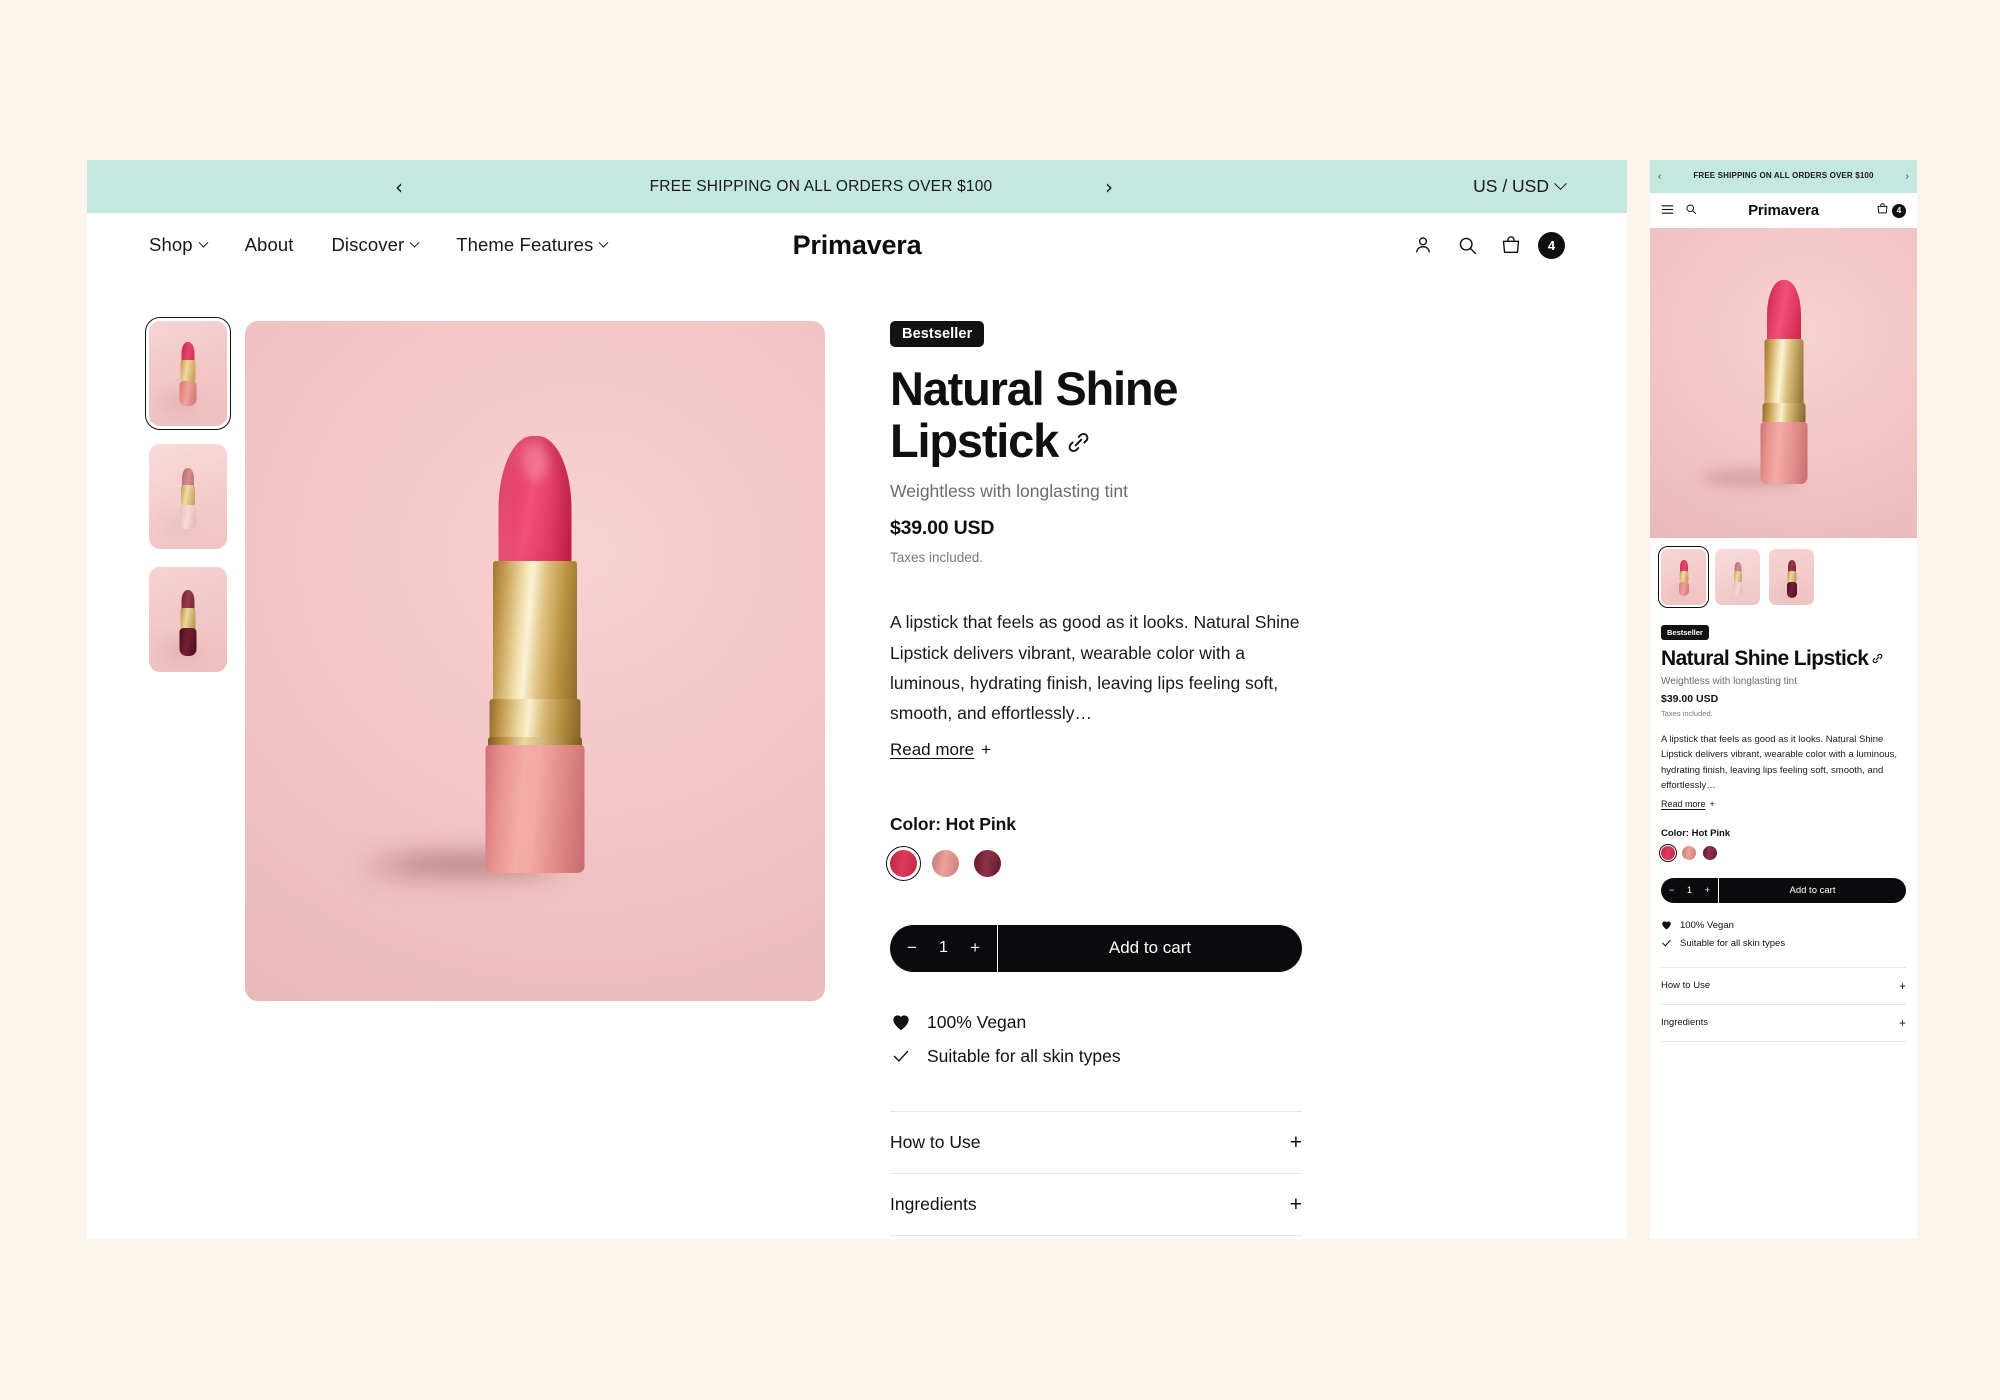  I want to click on product-subtitle: Weightless with longlasting tint, so click(1009, 491).